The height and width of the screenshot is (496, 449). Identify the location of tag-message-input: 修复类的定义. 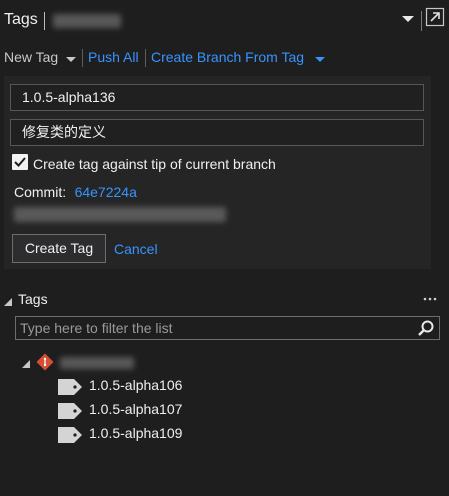
(217, 132).